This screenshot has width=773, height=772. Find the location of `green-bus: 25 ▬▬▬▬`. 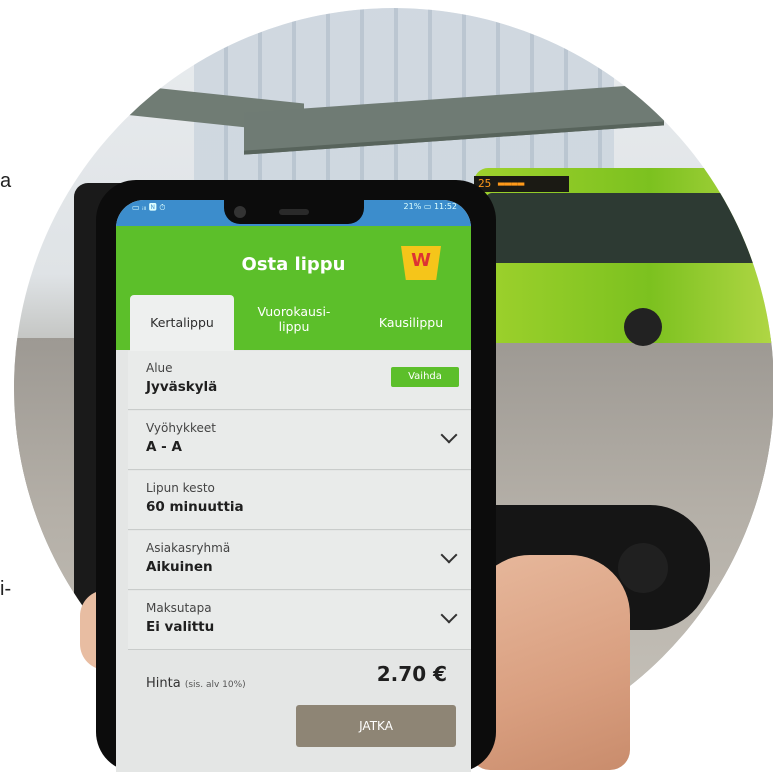

green-bus: 25 ▬▬▬▬ is located at coordinates (623, 257).